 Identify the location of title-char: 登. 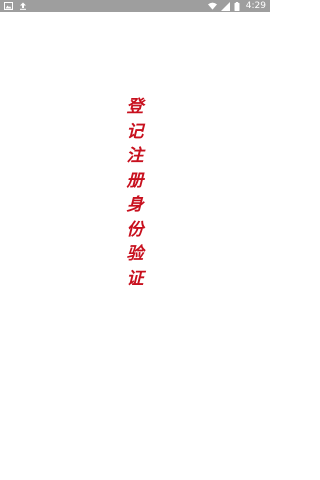
(135, 107).